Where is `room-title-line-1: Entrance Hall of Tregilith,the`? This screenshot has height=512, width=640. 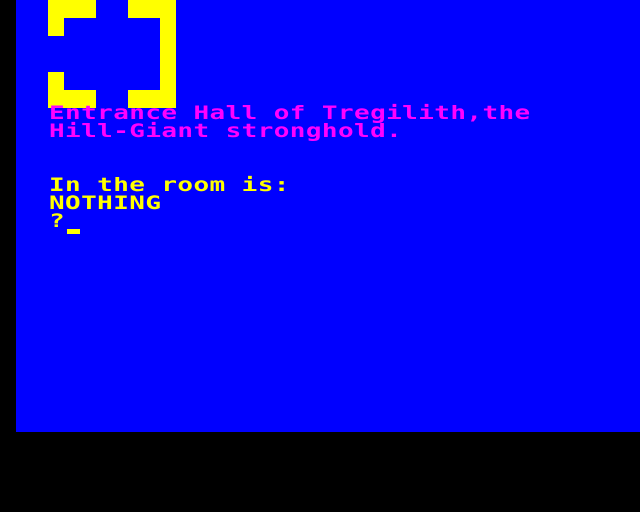 room-title-line-1: Entrance Hall of Tregilith,the is located at coordinates (290, 113).